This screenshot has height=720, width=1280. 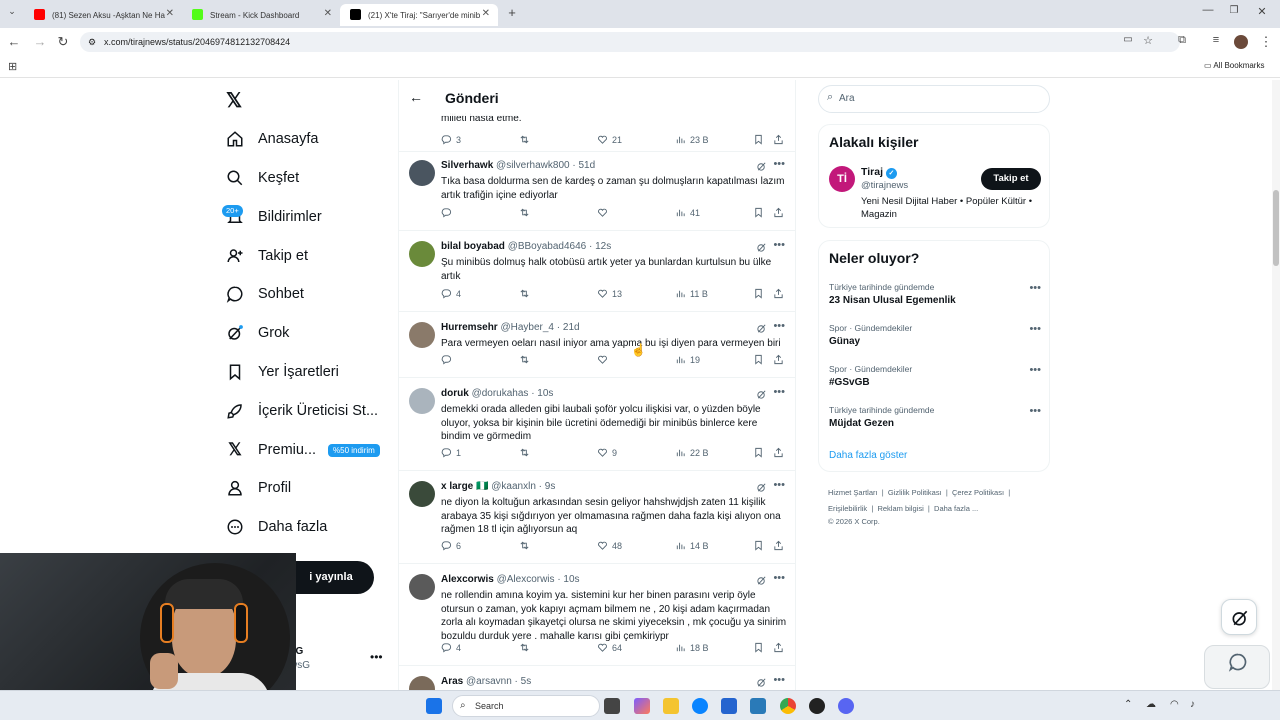 What do you see at coordinates (671, 706) in the screenshot?
I see `file-explorer-icon` at bounding box center [671, 706].